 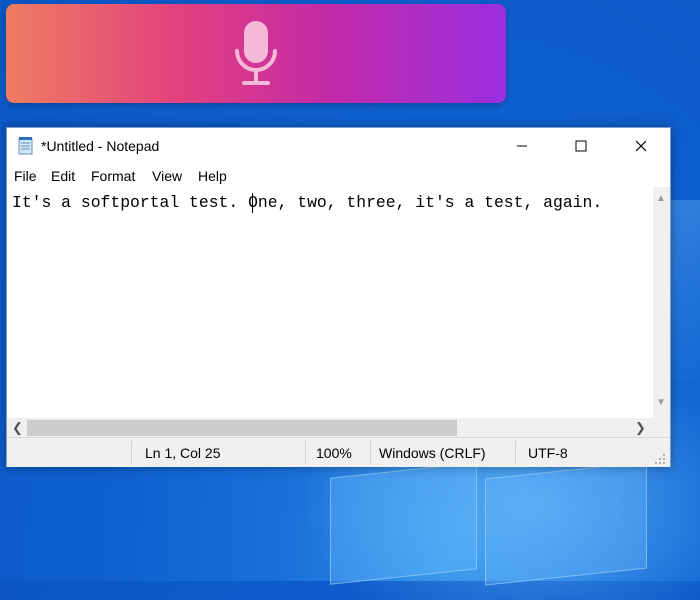 I want to click on close-icon, so click(x=641, y=146).